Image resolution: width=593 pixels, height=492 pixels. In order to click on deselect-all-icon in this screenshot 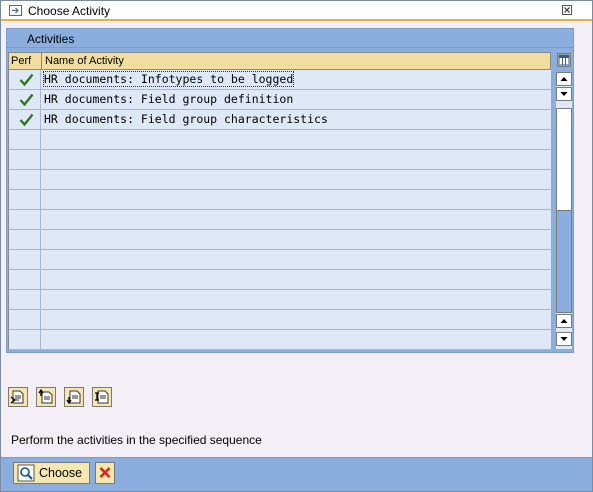, I will do `click(102, 397)`.